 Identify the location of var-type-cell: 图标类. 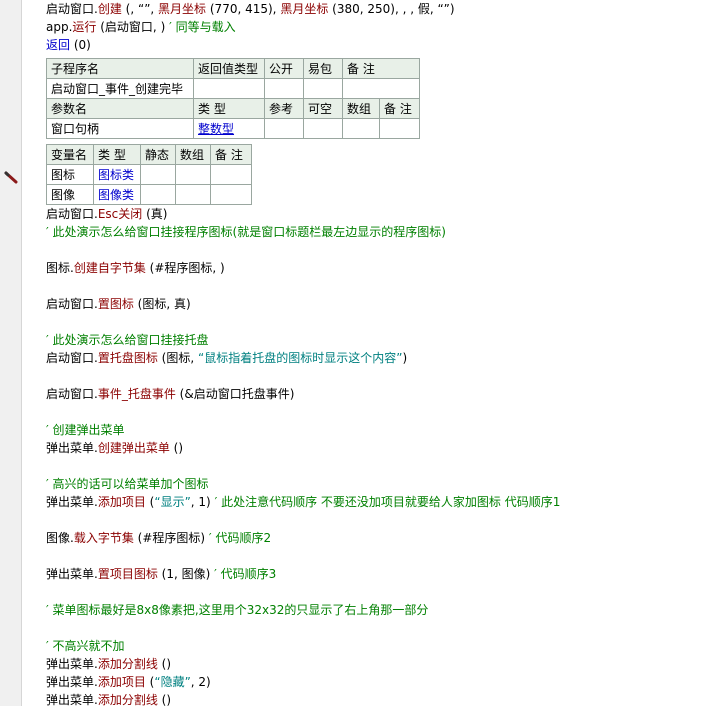
(117, 174).